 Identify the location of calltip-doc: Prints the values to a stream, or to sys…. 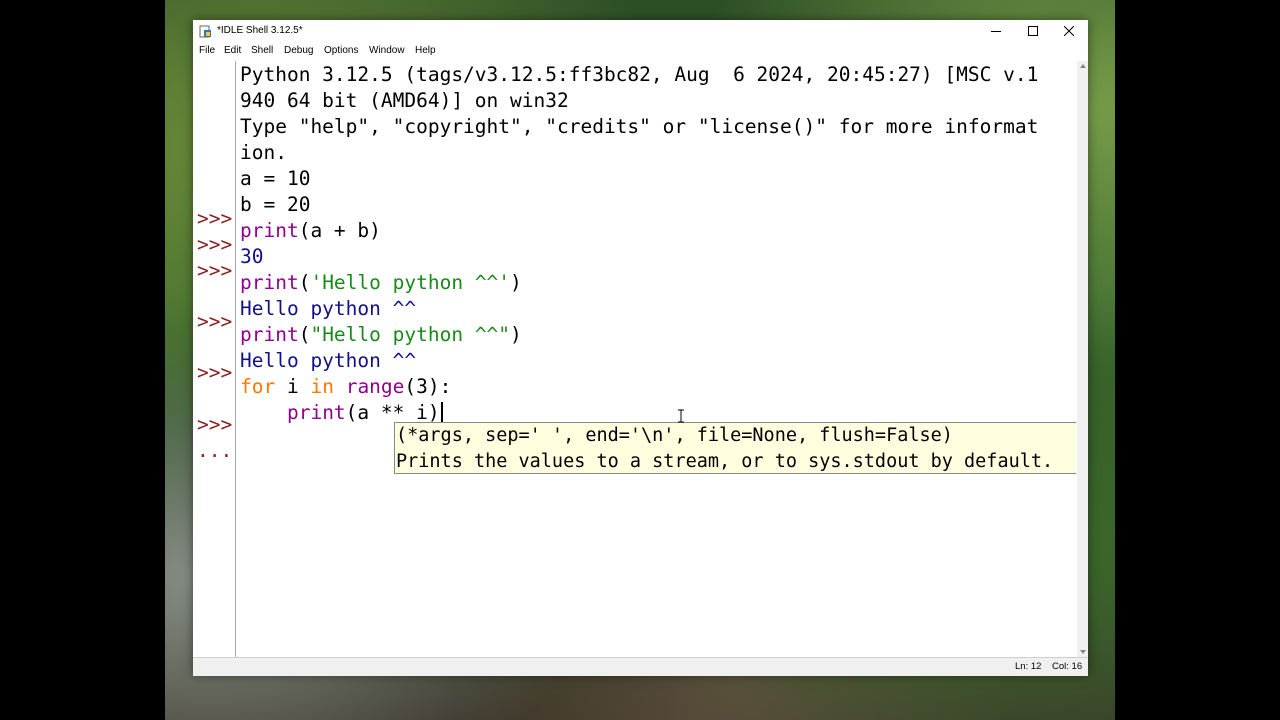
(725, 461).